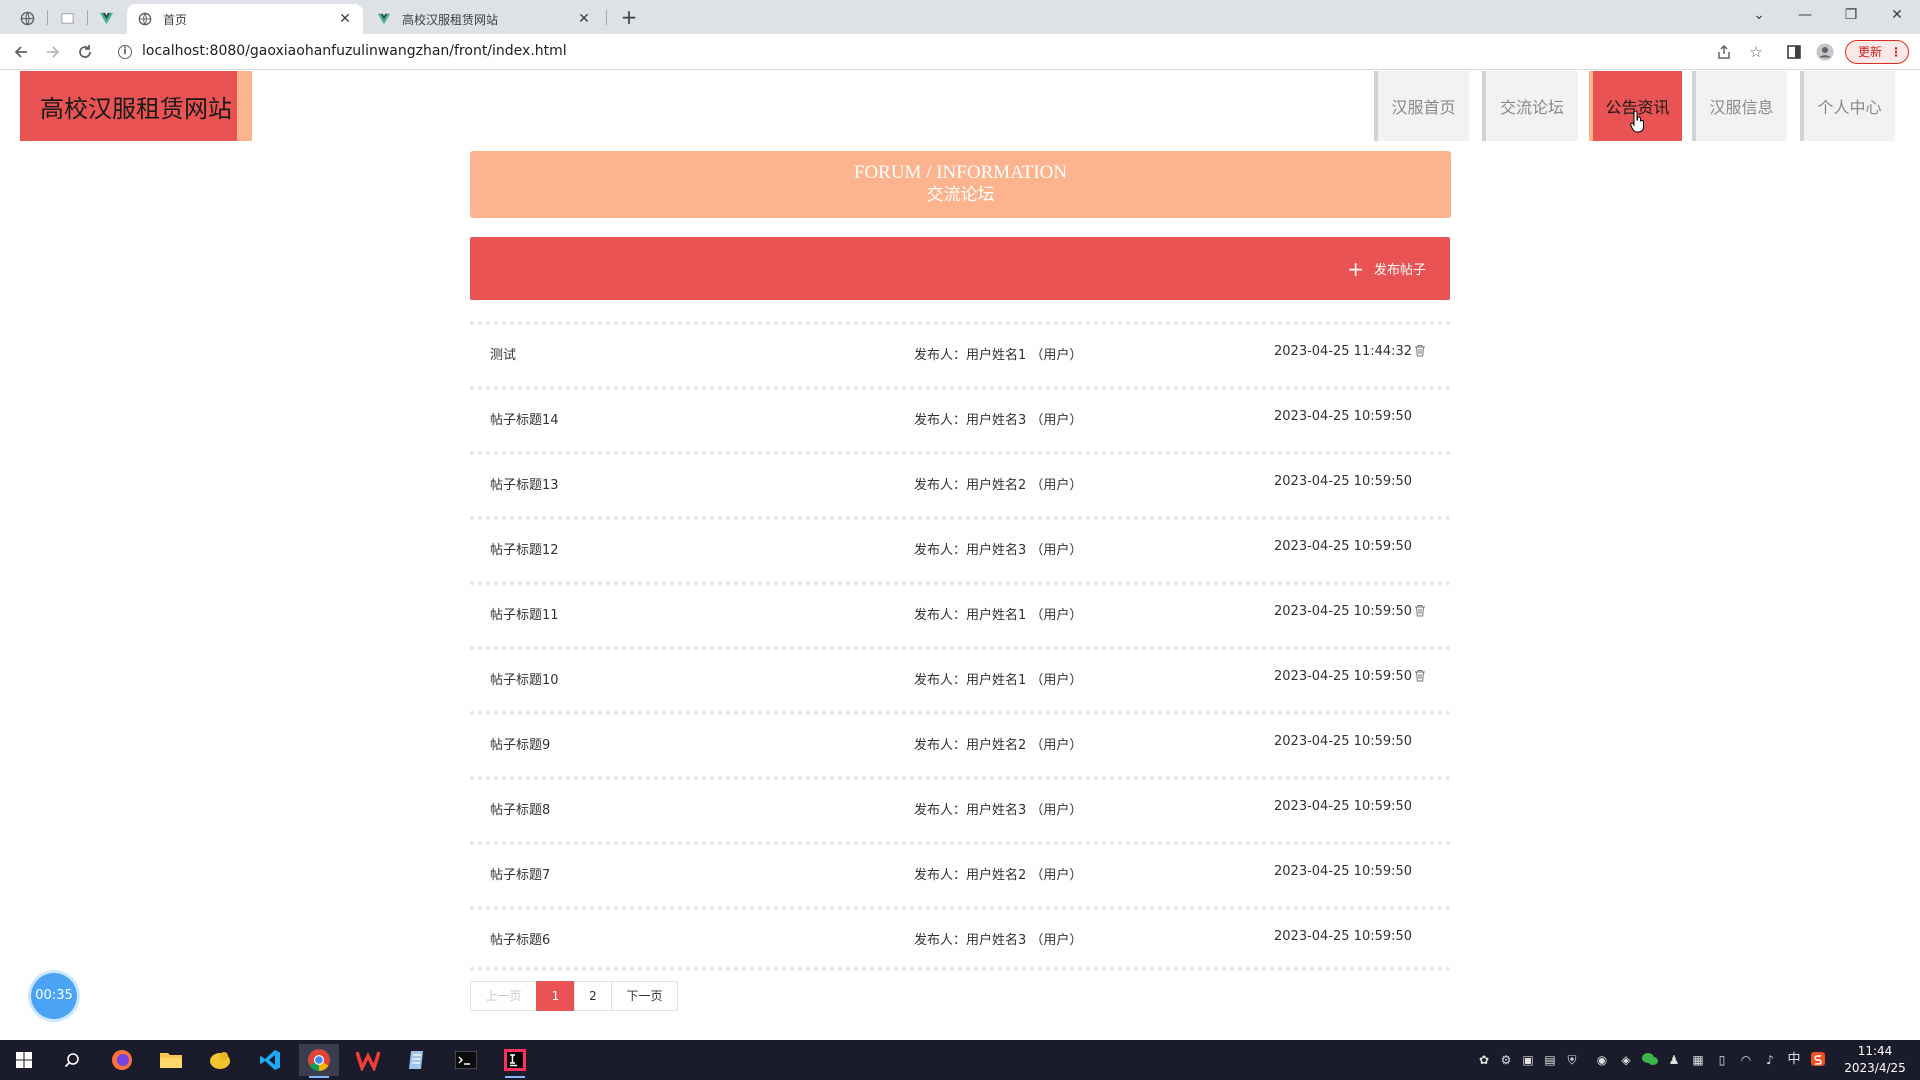 This screenshot has height=1080, width=1920. What do you see at coordinates (1794, 52) in the screenshot?
I see `side-panel-icon` at bounding box center [1794, 52].